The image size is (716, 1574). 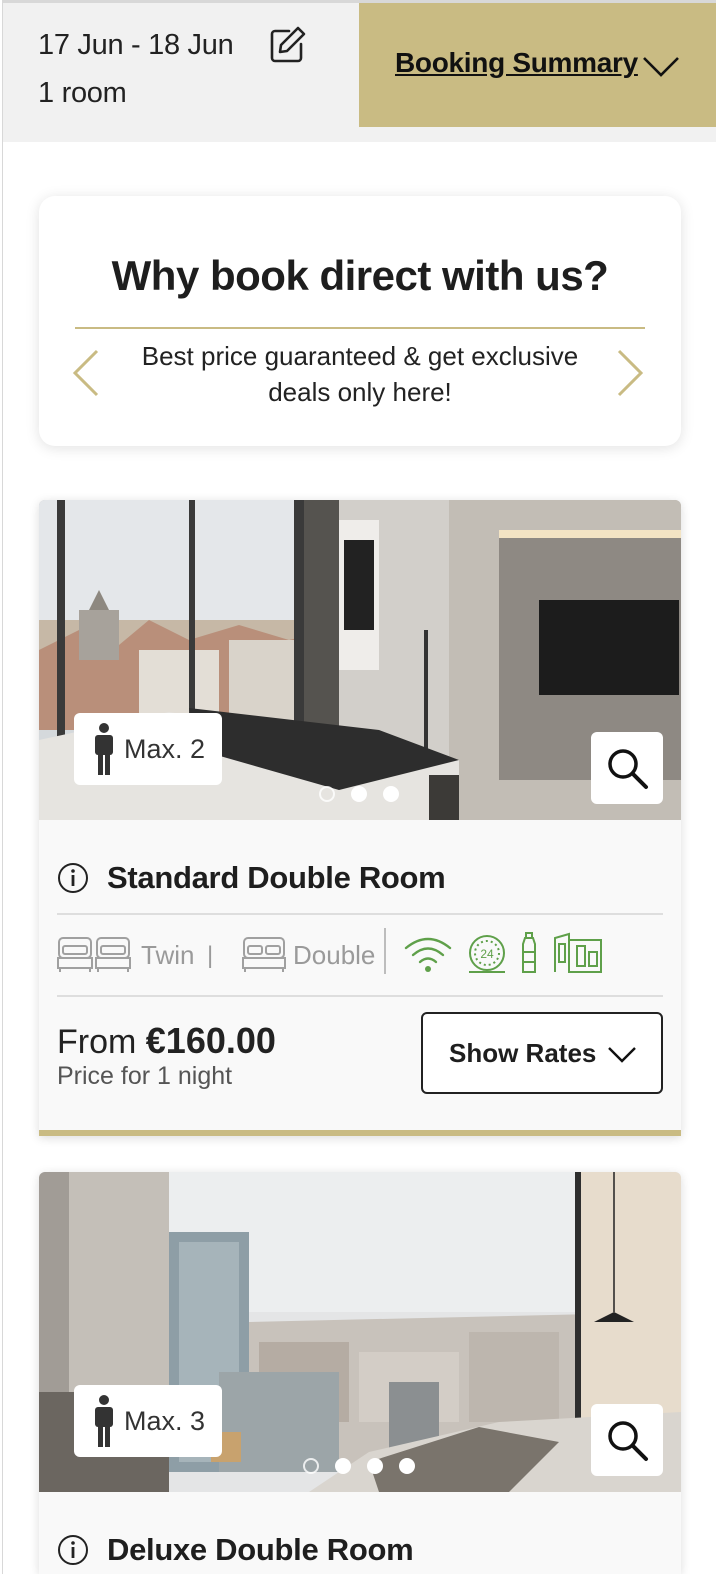 I want to click on booking-header: 17 Jun - 18 Jun 1 room Booking Summary, so click(x=359, y=71).